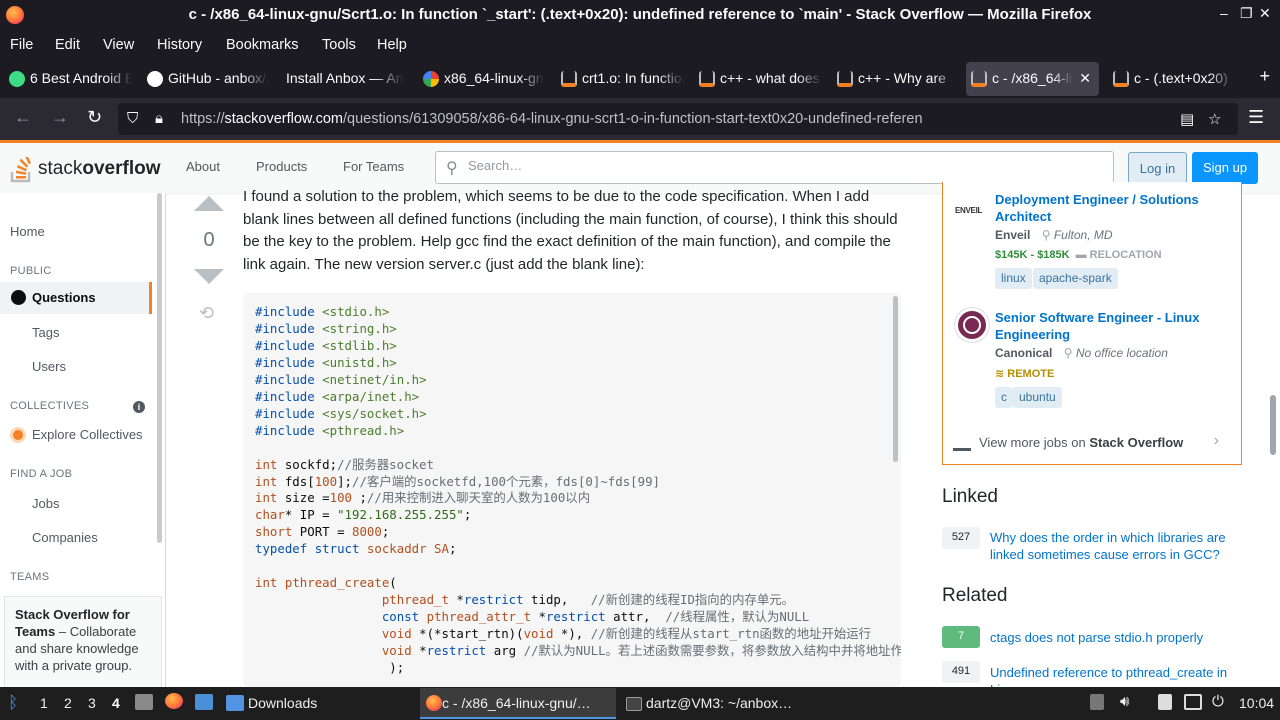 The width and height of the screenshot is (1280, 720). What do you see at coordinates (41, 474) in the screenshot?
I see `sidebar-heading-find-job: FIND A JOB` at bounding box center [41, 474].